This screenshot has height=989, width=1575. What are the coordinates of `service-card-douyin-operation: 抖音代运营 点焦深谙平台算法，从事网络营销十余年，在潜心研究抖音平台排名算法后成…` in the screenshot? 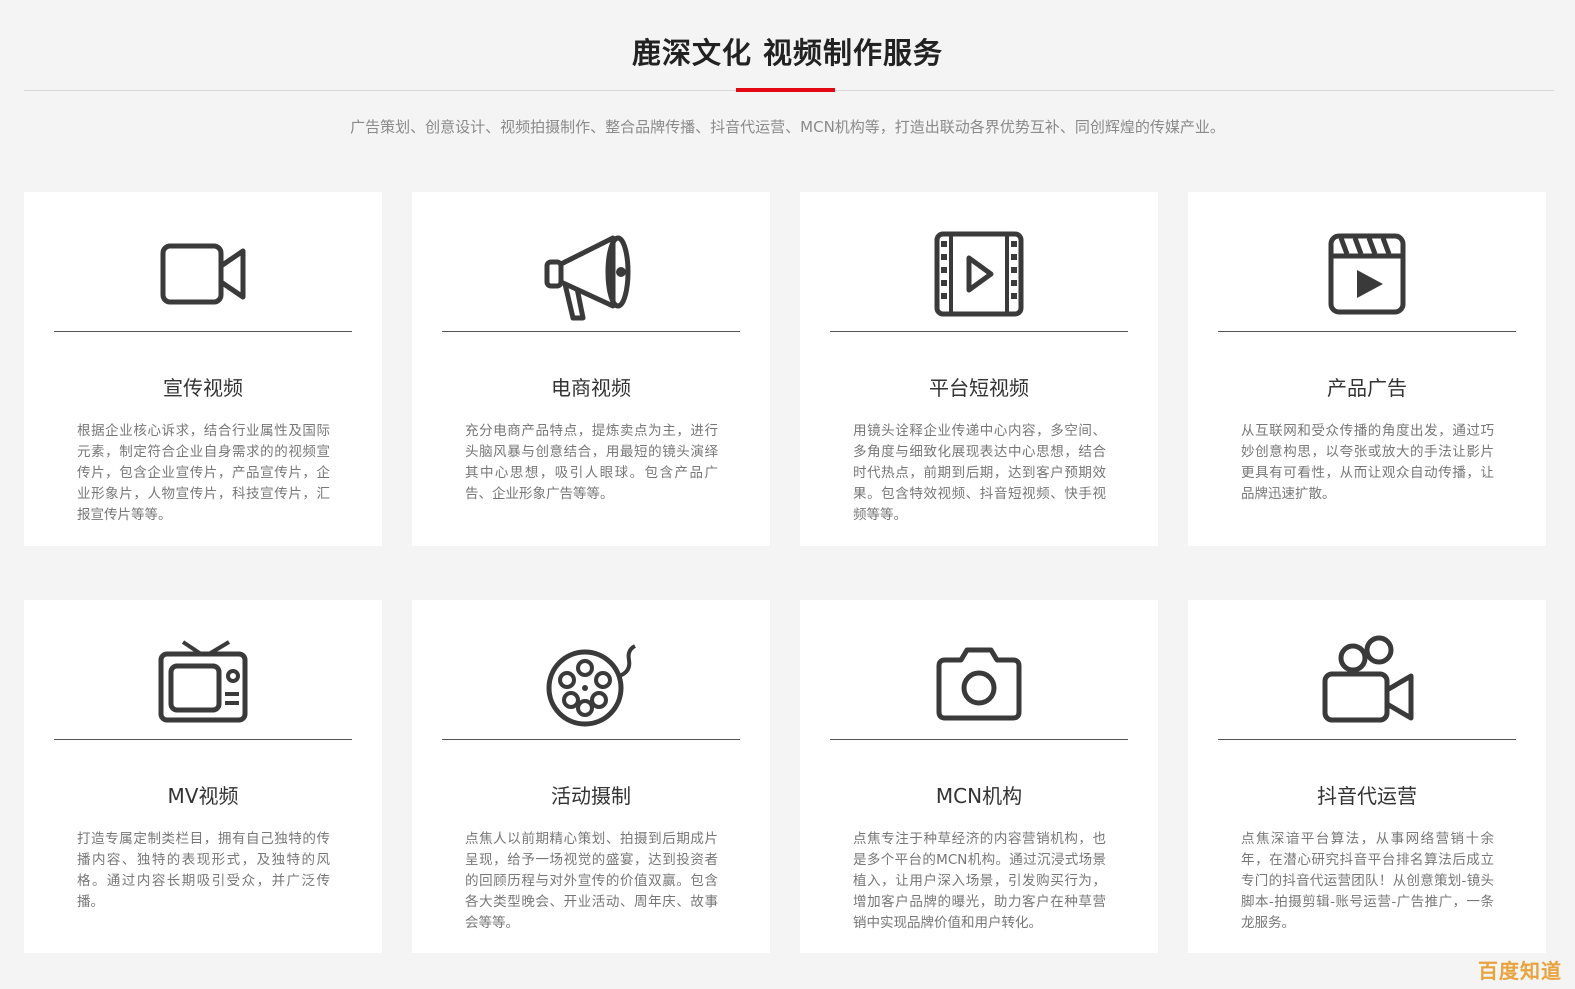 It's located at (1367, 776).